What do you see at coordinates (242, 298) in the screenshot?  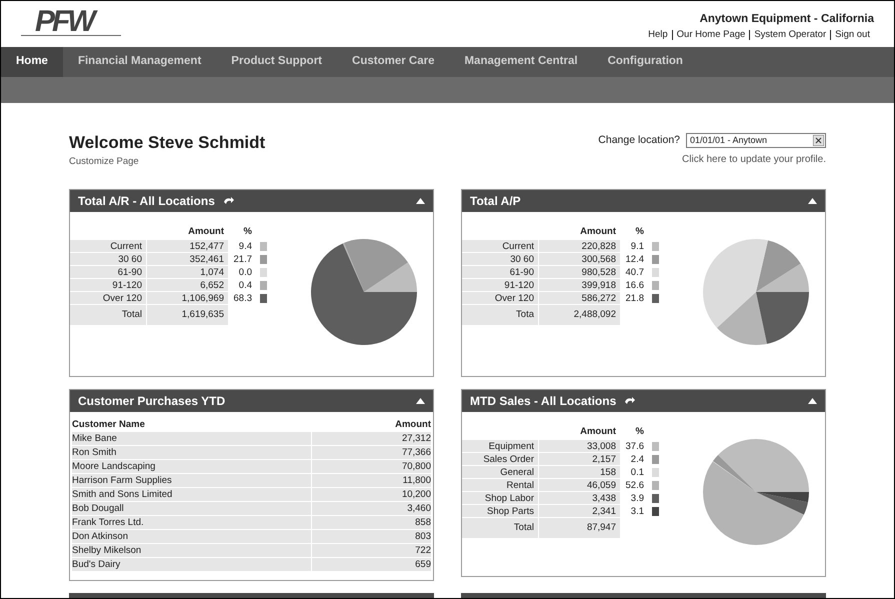 I see `table-cell-text: 68.3` at bounding box center [242, 298].